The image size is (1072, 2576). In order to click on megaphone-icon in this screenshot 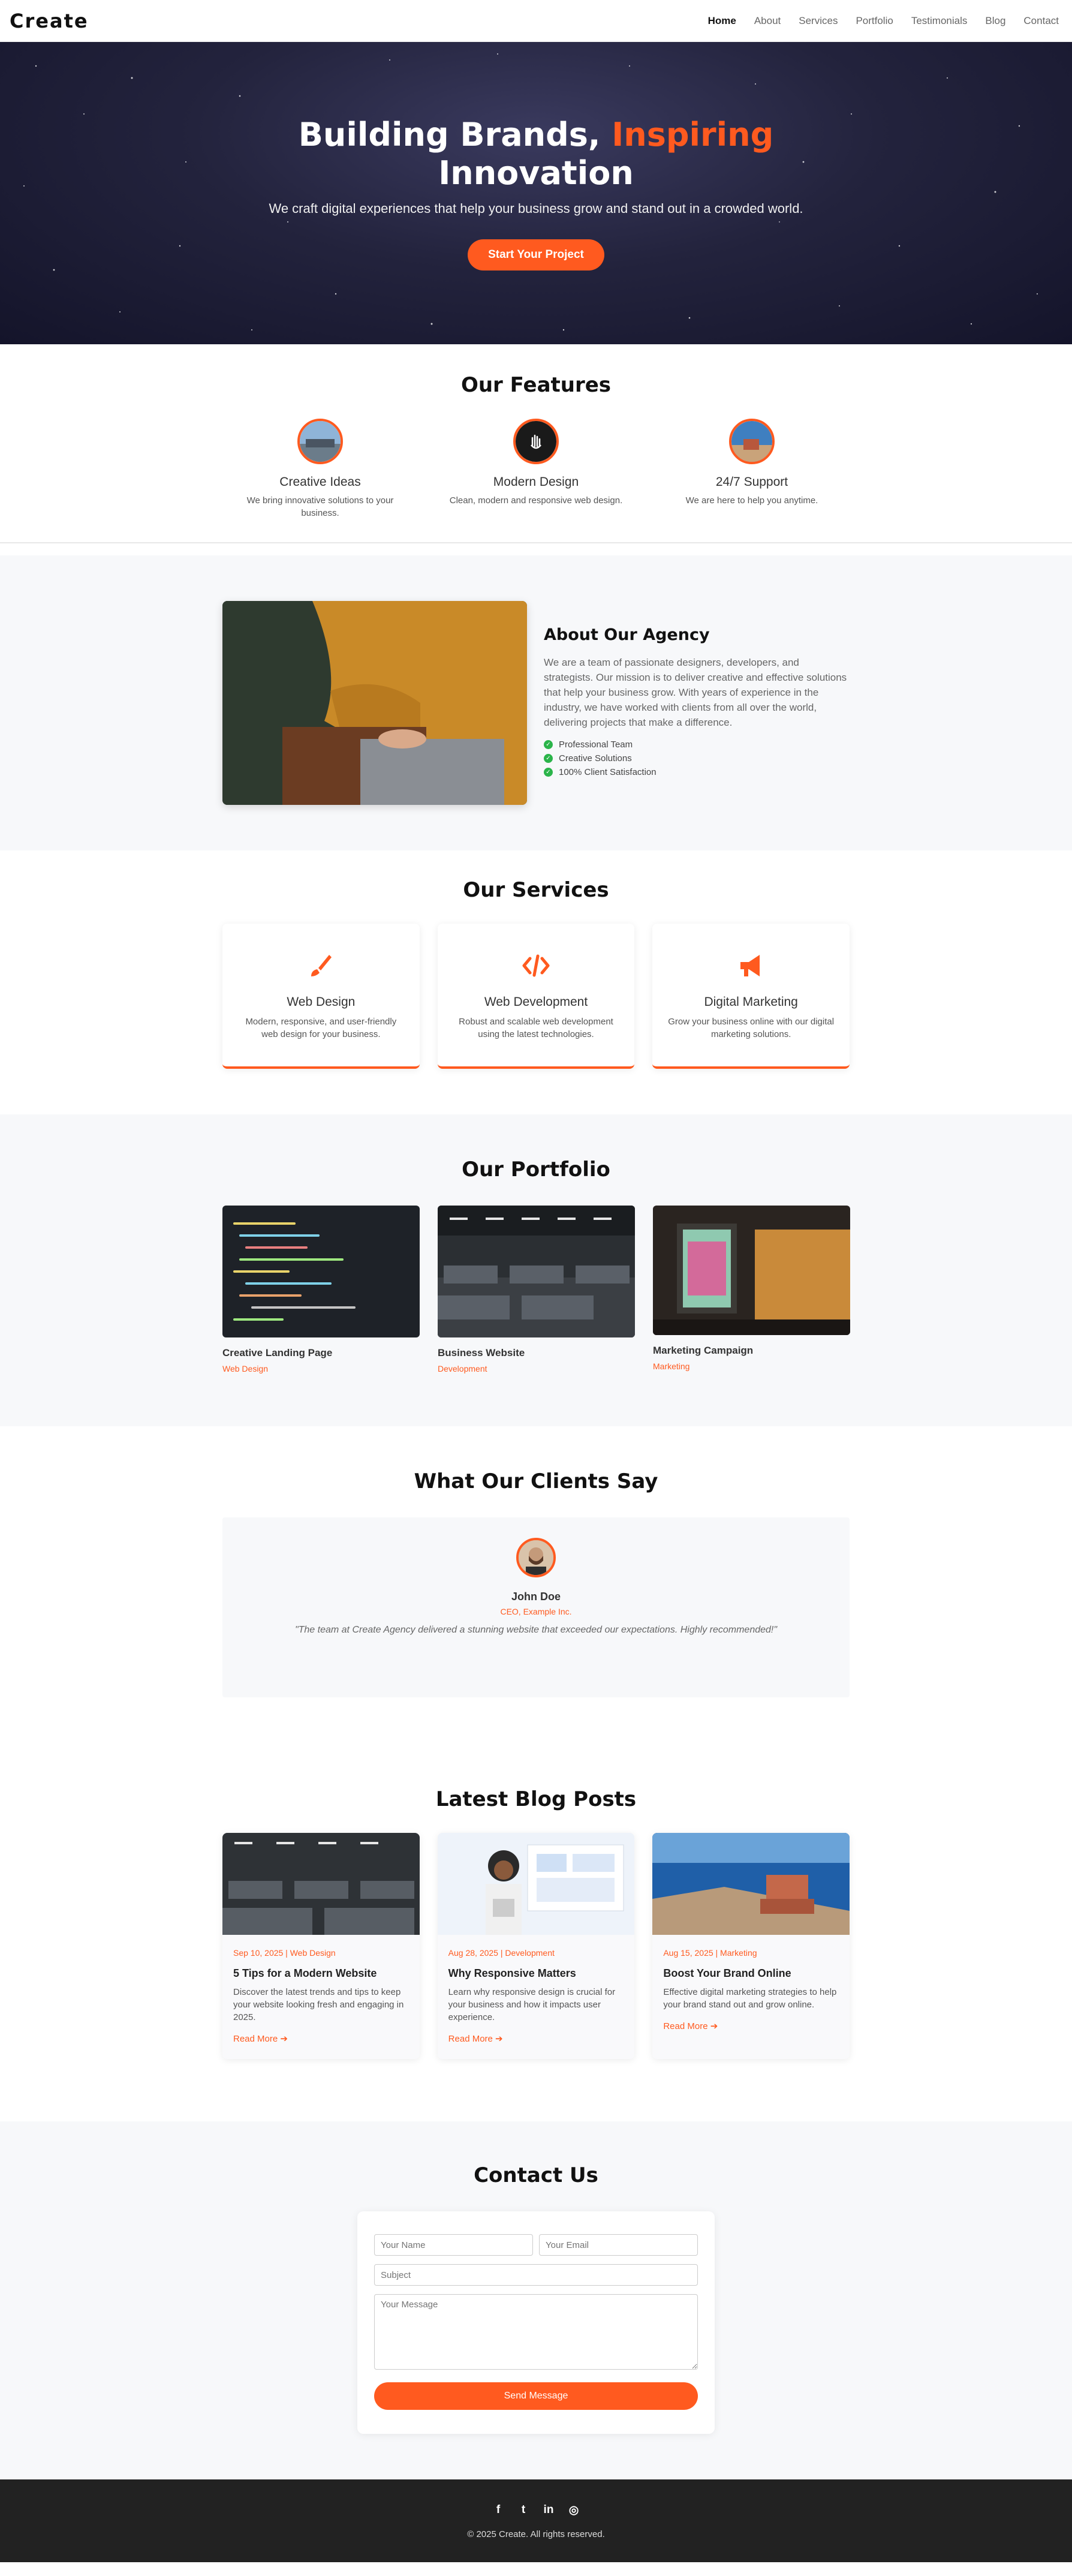, I will do `click(750, 966)`.